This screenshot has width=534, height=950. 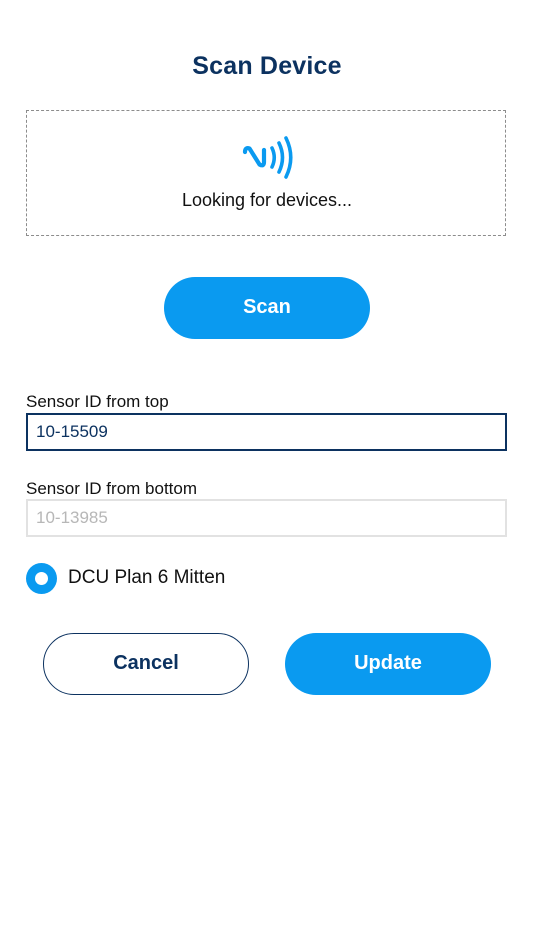 I want to click on update-button: Update, so click(x=388, y=664).